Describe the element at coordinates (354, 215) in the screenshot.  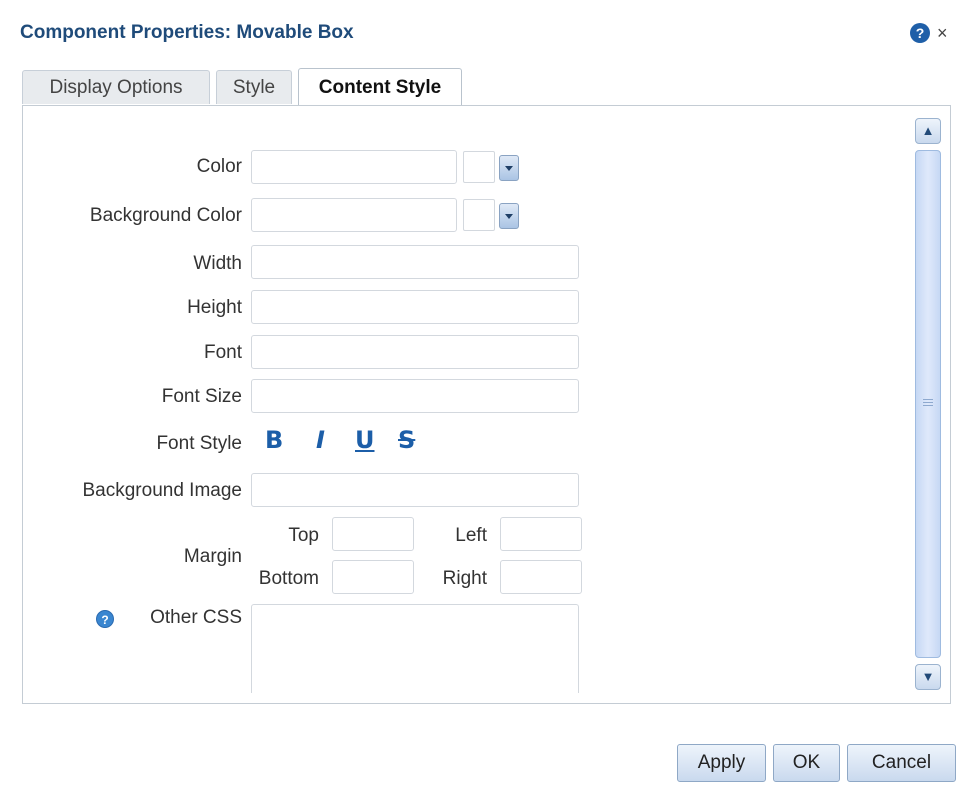
I see `background-color-input` at that location.